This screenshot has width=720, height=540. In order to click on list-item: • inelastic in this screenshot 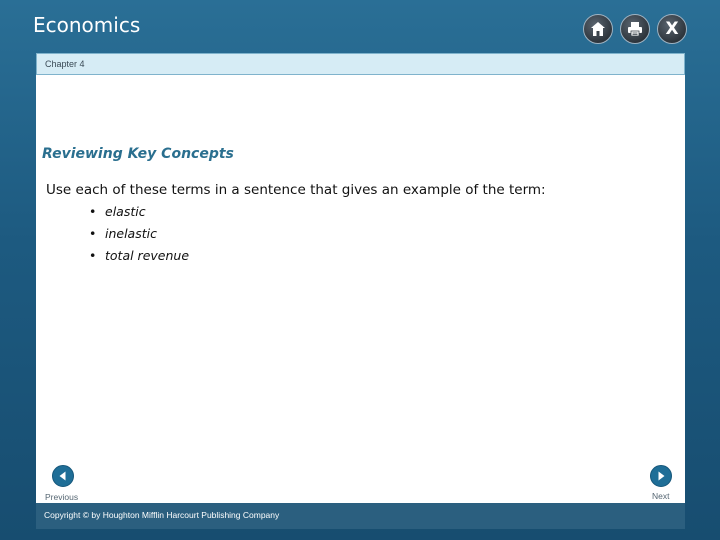, I will do `click(139, 236)`.